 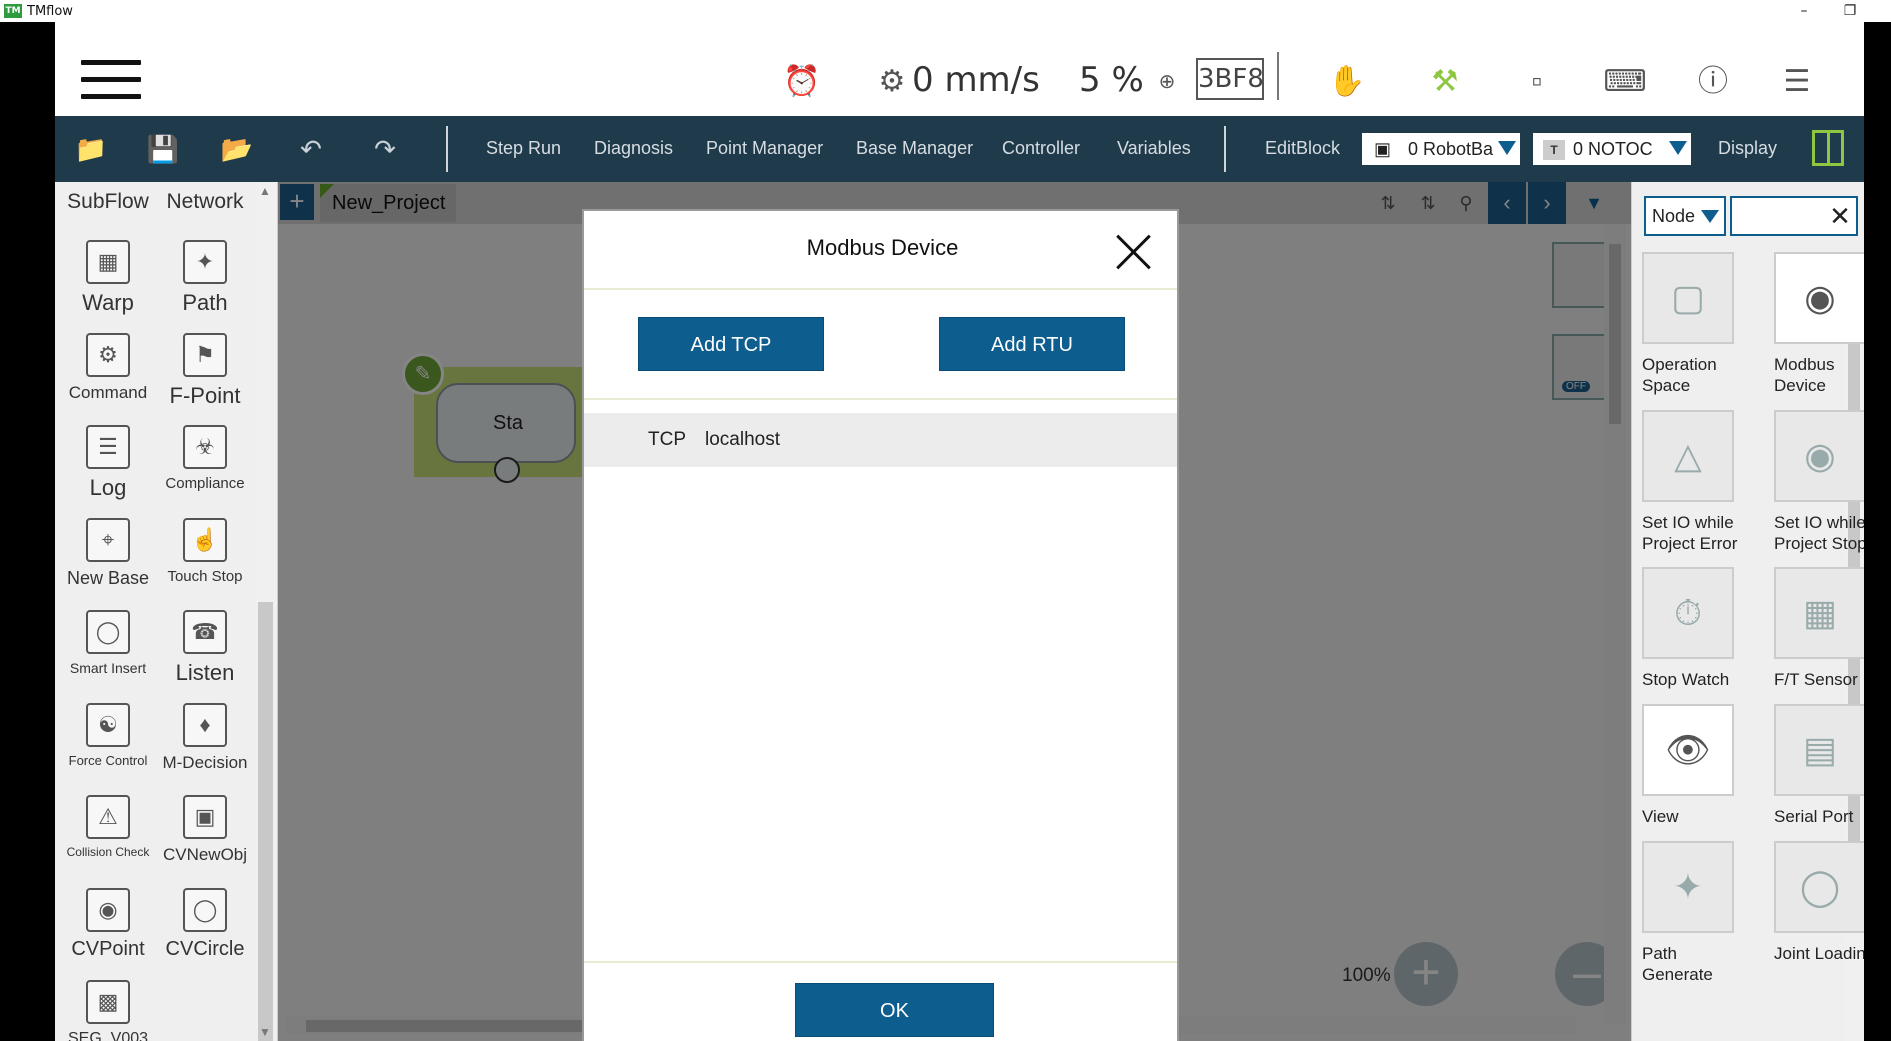 What do you see at coordinates (1625, 82) in the screenshot?
I see `keyboard-icon: ⌨` at bounding box center [1625, 82].